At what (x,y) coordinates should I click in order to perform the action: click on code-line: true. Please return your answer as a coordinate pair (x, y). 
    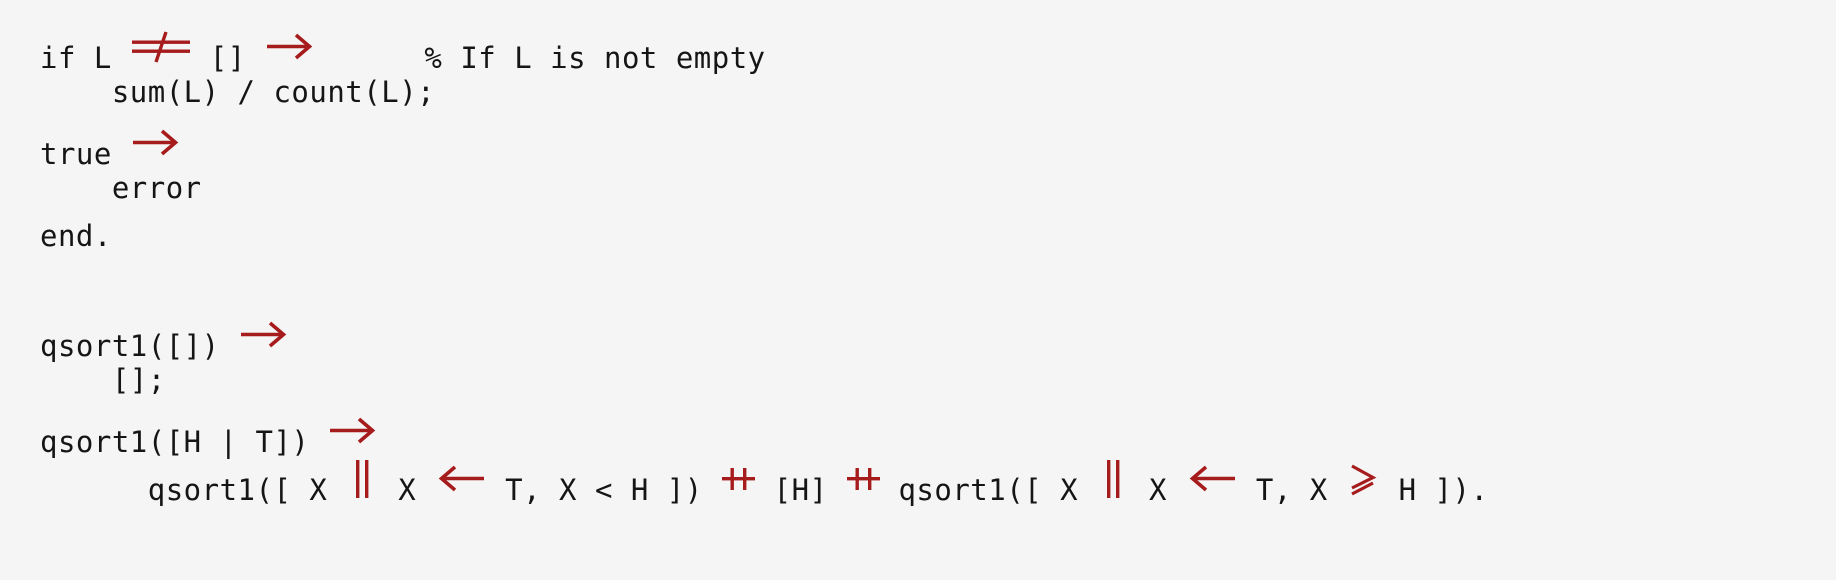
    Looking at the image, I should click on (938, 143).